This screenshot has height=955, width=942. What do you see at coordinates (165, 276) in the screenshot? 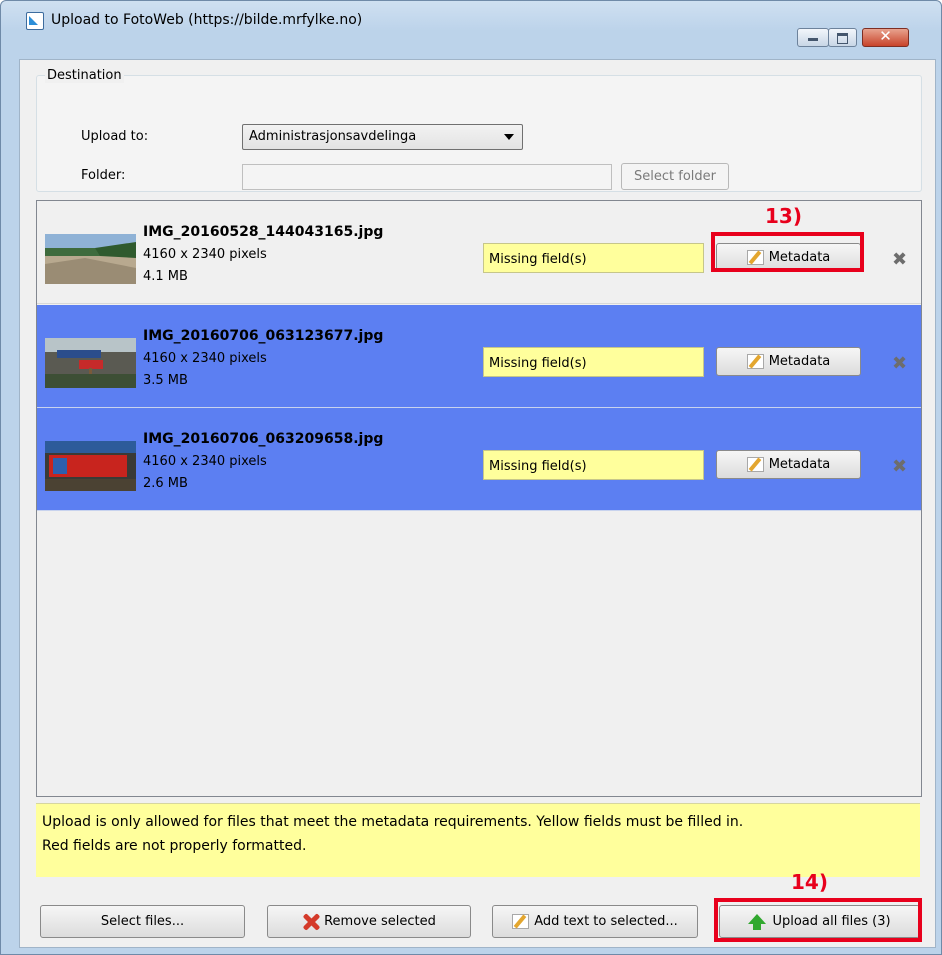
I see `file-size: 4.1 MB` at bounding box center [165, 276].